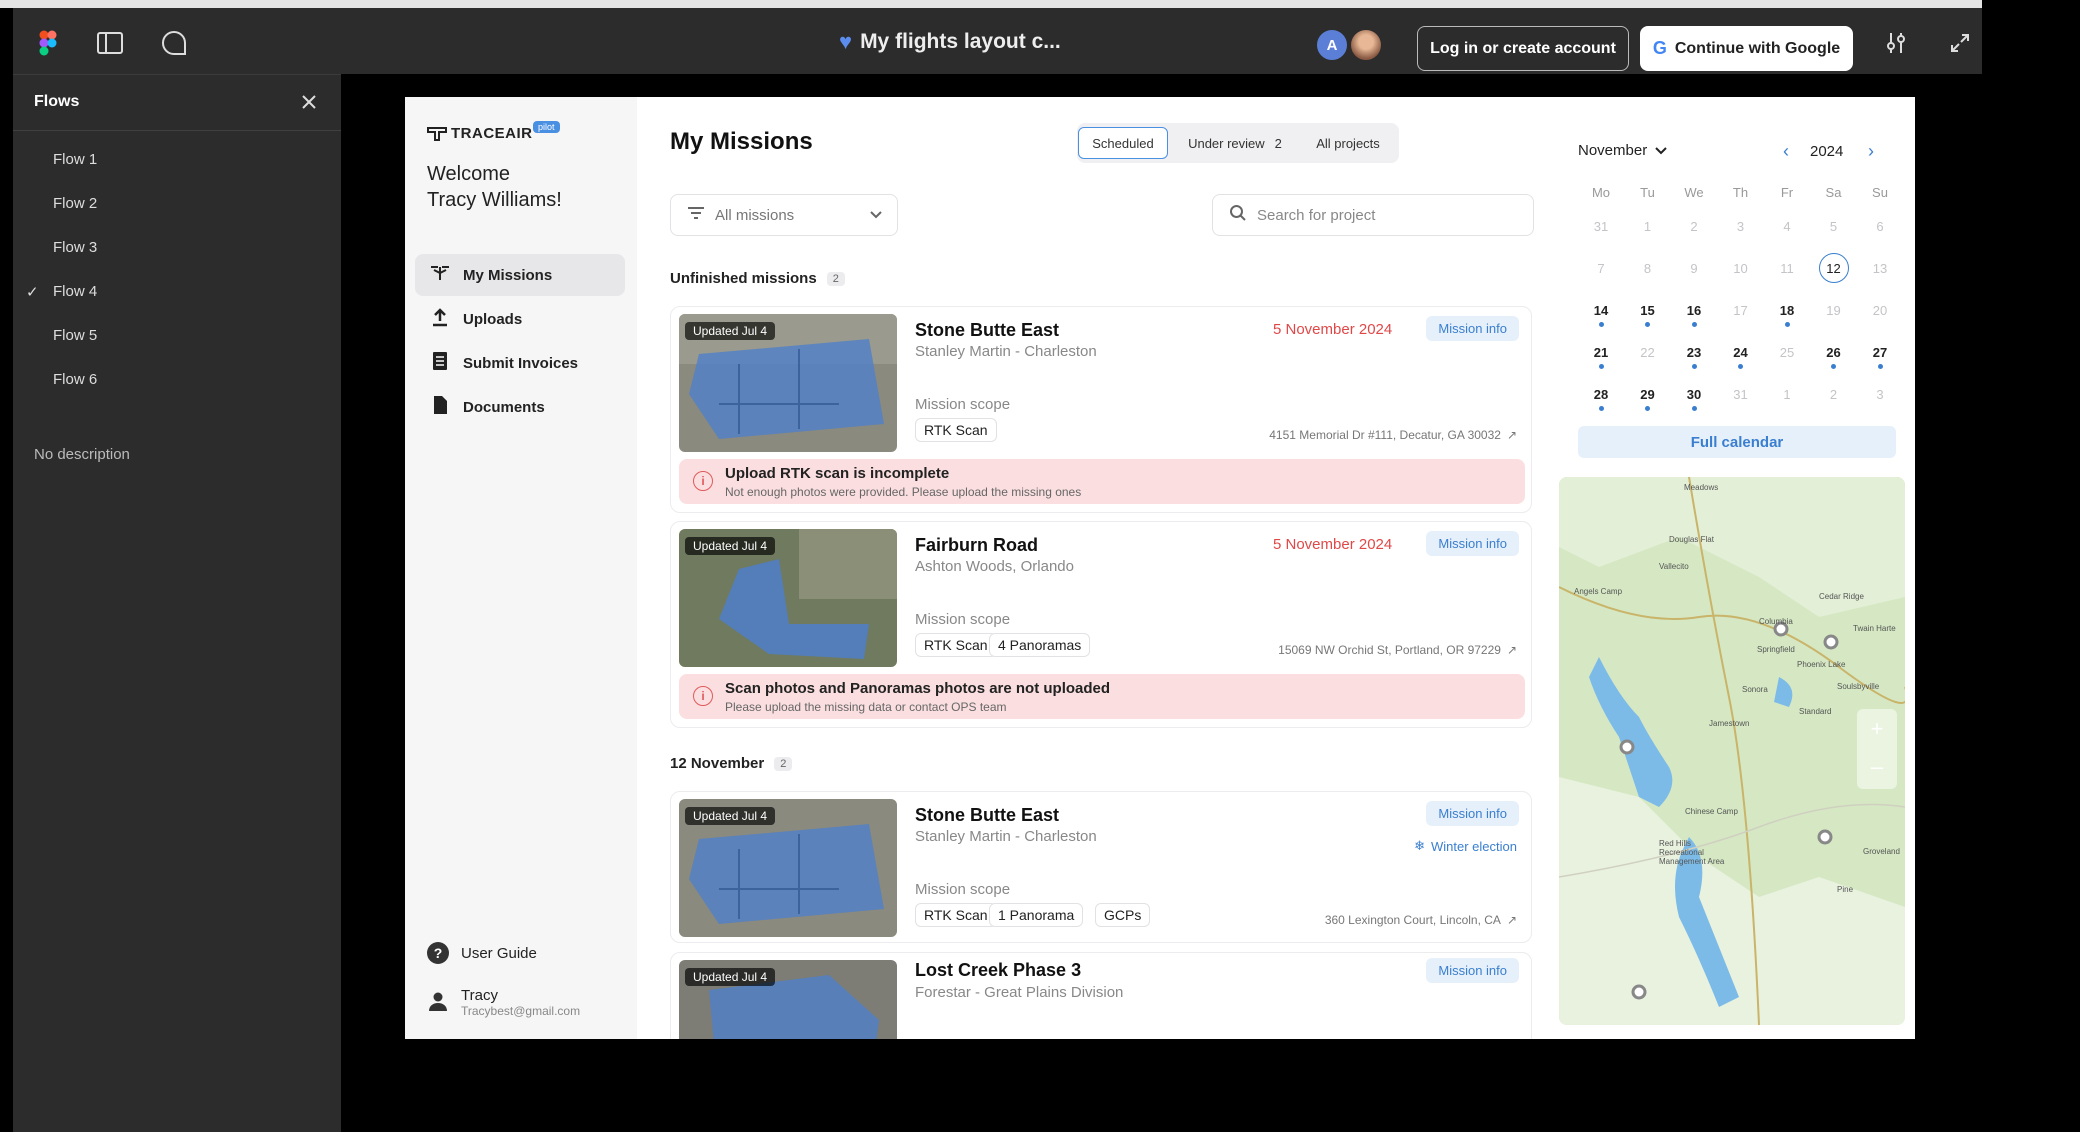 The width and height of the screenshot is (2080, 1132). I want to click on google-login-button: G Continue with Google, so click(1746, 48).